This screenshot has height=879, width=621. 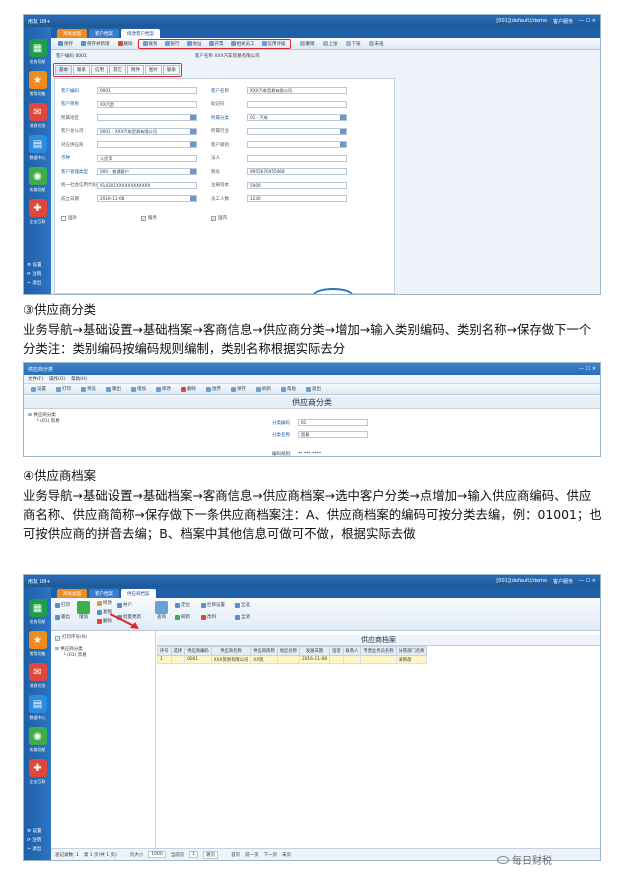 I want to click on field-input: 0001, so click(x=147, y=90).